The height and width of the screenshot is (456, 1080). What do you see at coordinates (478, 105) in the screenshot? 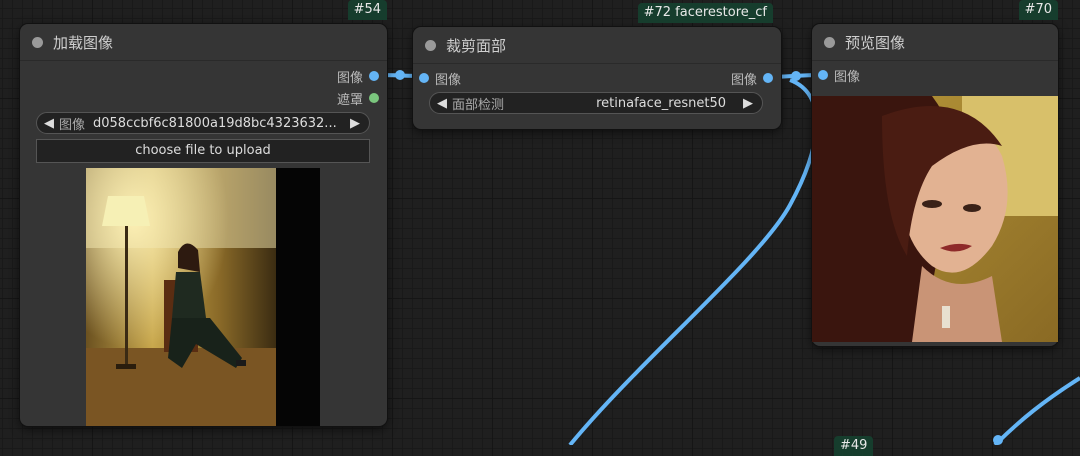
I see `widget-label: 面部检测` at bounding box center [478, 105].